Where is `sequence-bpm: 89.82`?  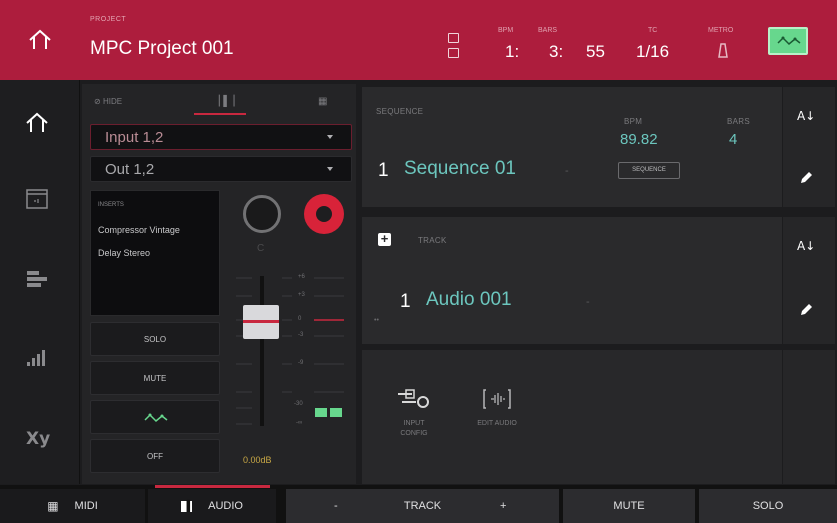
sequence-bpm: 89.82 is located at coordinates (639, 139).